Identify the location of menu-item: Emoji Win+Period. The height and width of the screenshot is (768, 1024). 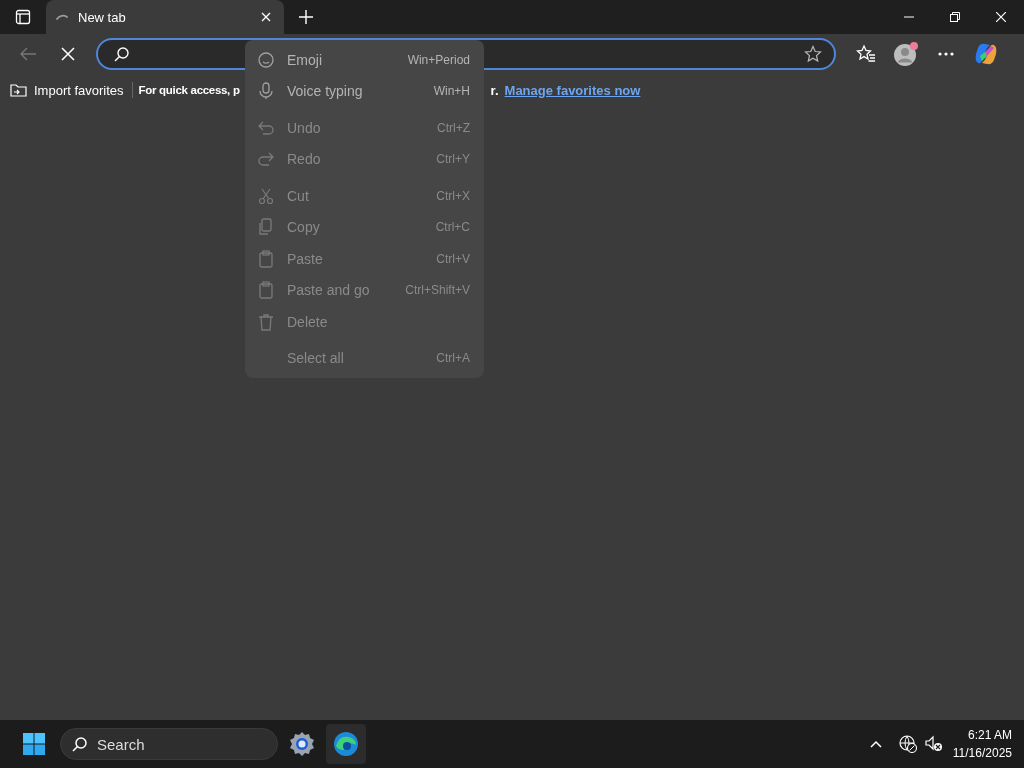
(364, 60).